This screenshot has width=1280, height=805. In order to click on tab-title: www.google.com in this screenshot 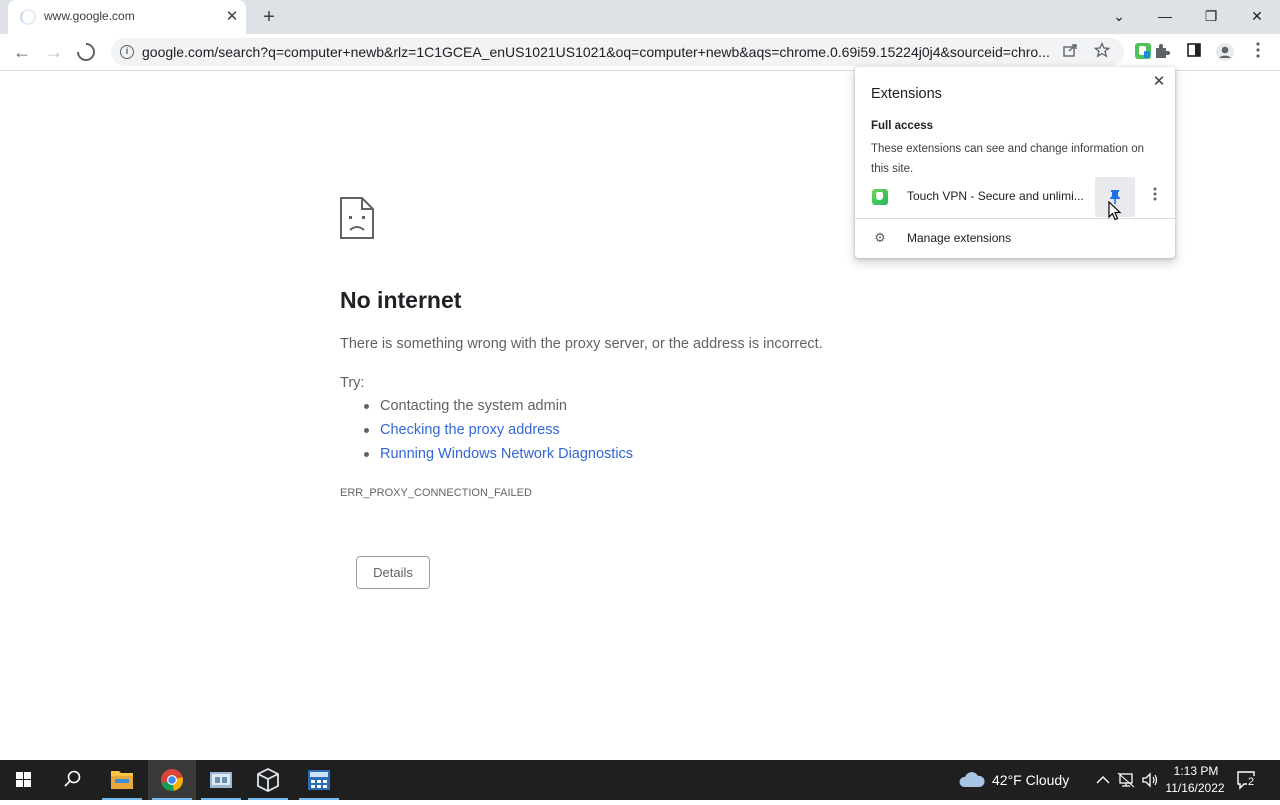, I will do `click(89, 16)`.